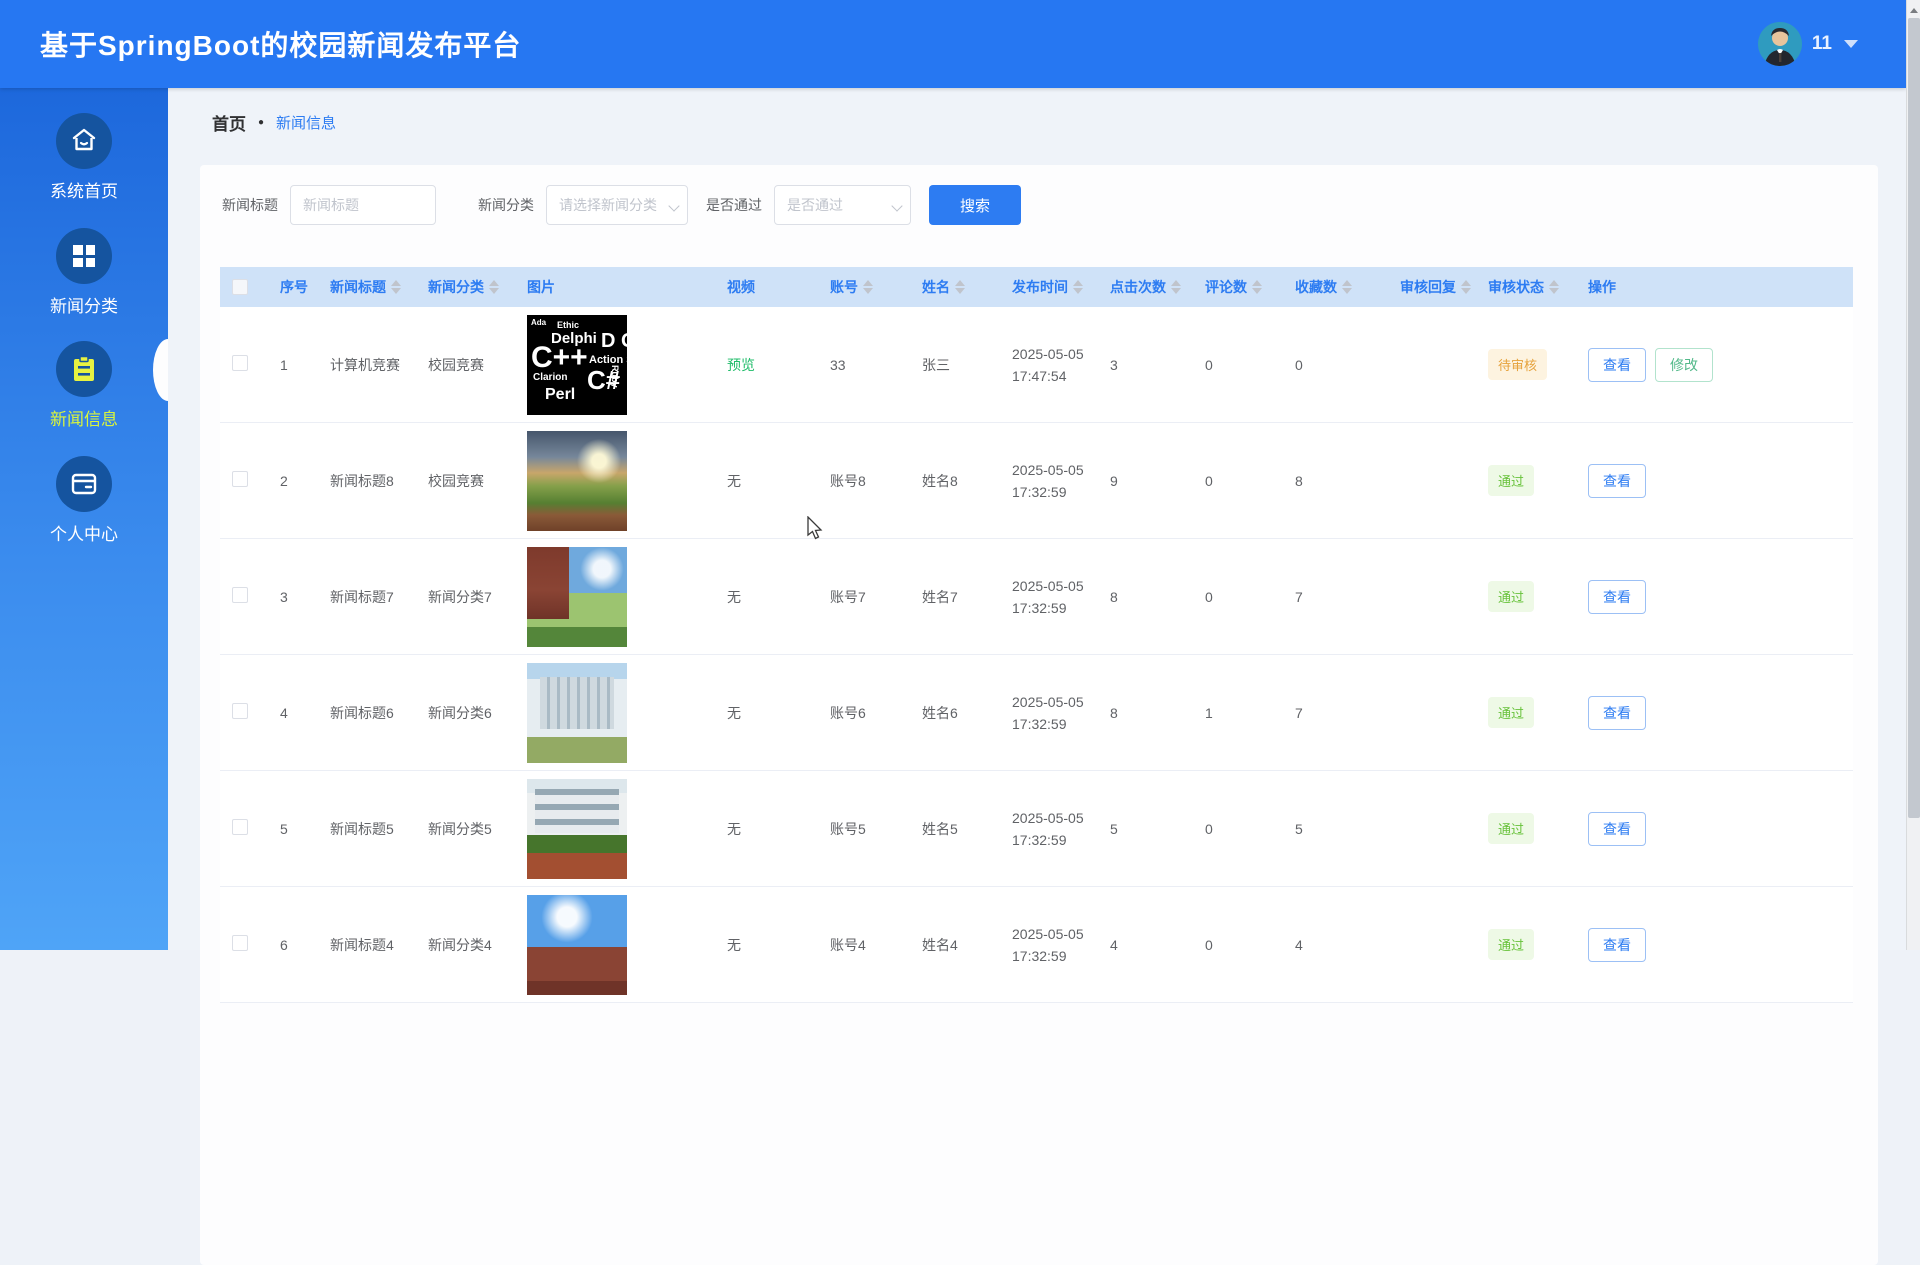 Image resolution: width=1920 pixels, height=1265 pixels. I want to click on news-category-select: 请选择新闻分类, so click(617, 205).